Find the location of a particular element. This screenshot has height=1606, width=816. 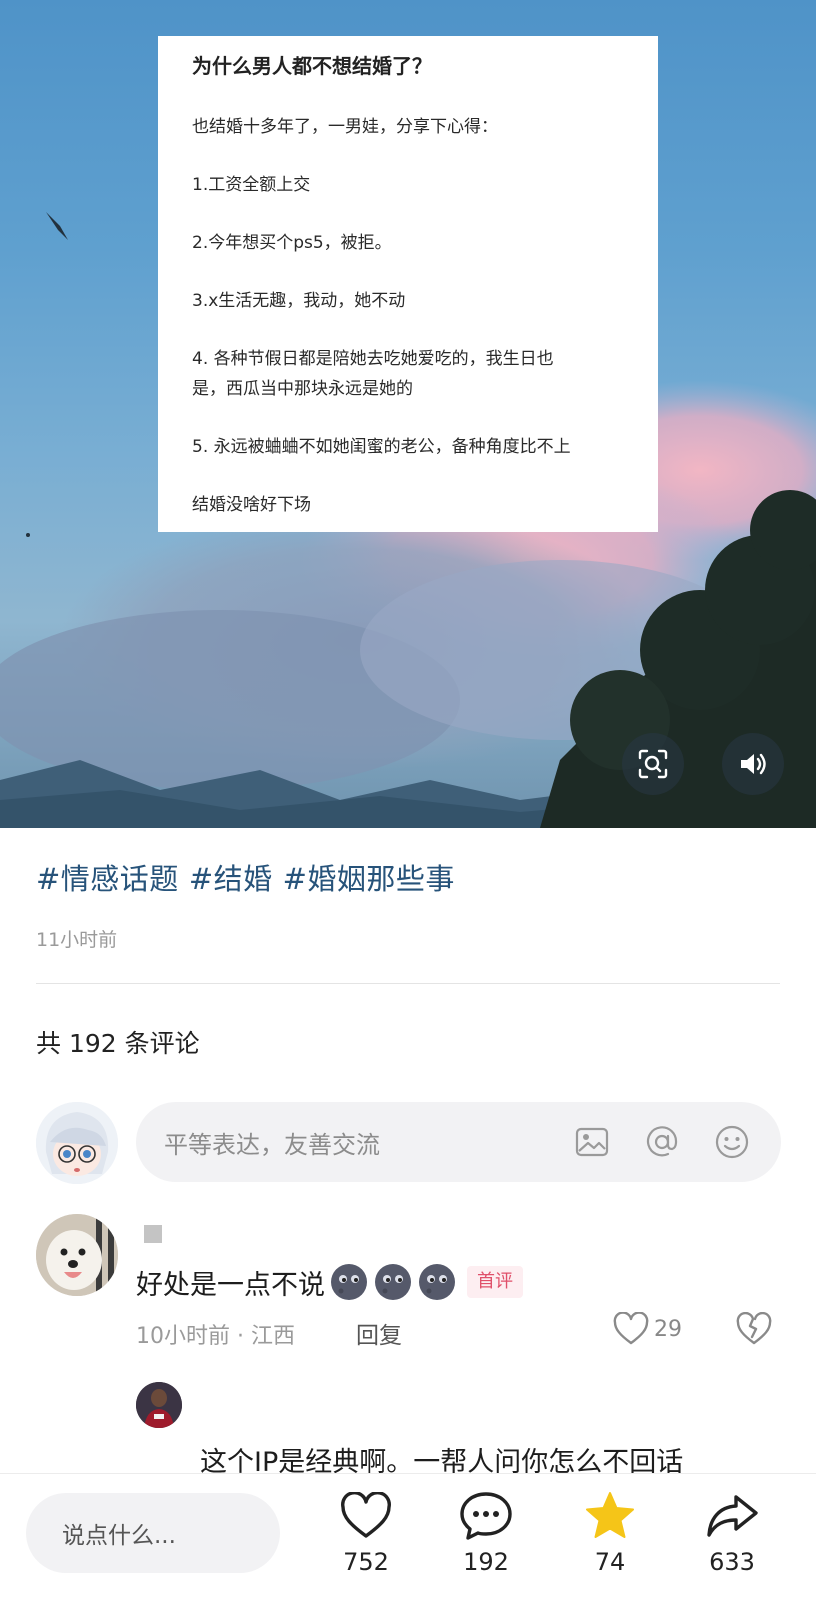

speaker-icon is located at coordinates (753, 764).